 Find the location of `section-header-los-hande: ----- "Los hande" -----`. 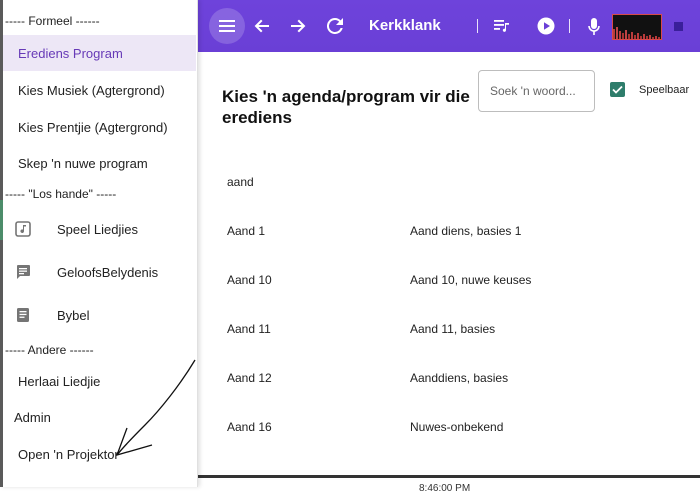

section-header-los-hande: ----- "Los hande" ----- is located at coordinates (61, 194).